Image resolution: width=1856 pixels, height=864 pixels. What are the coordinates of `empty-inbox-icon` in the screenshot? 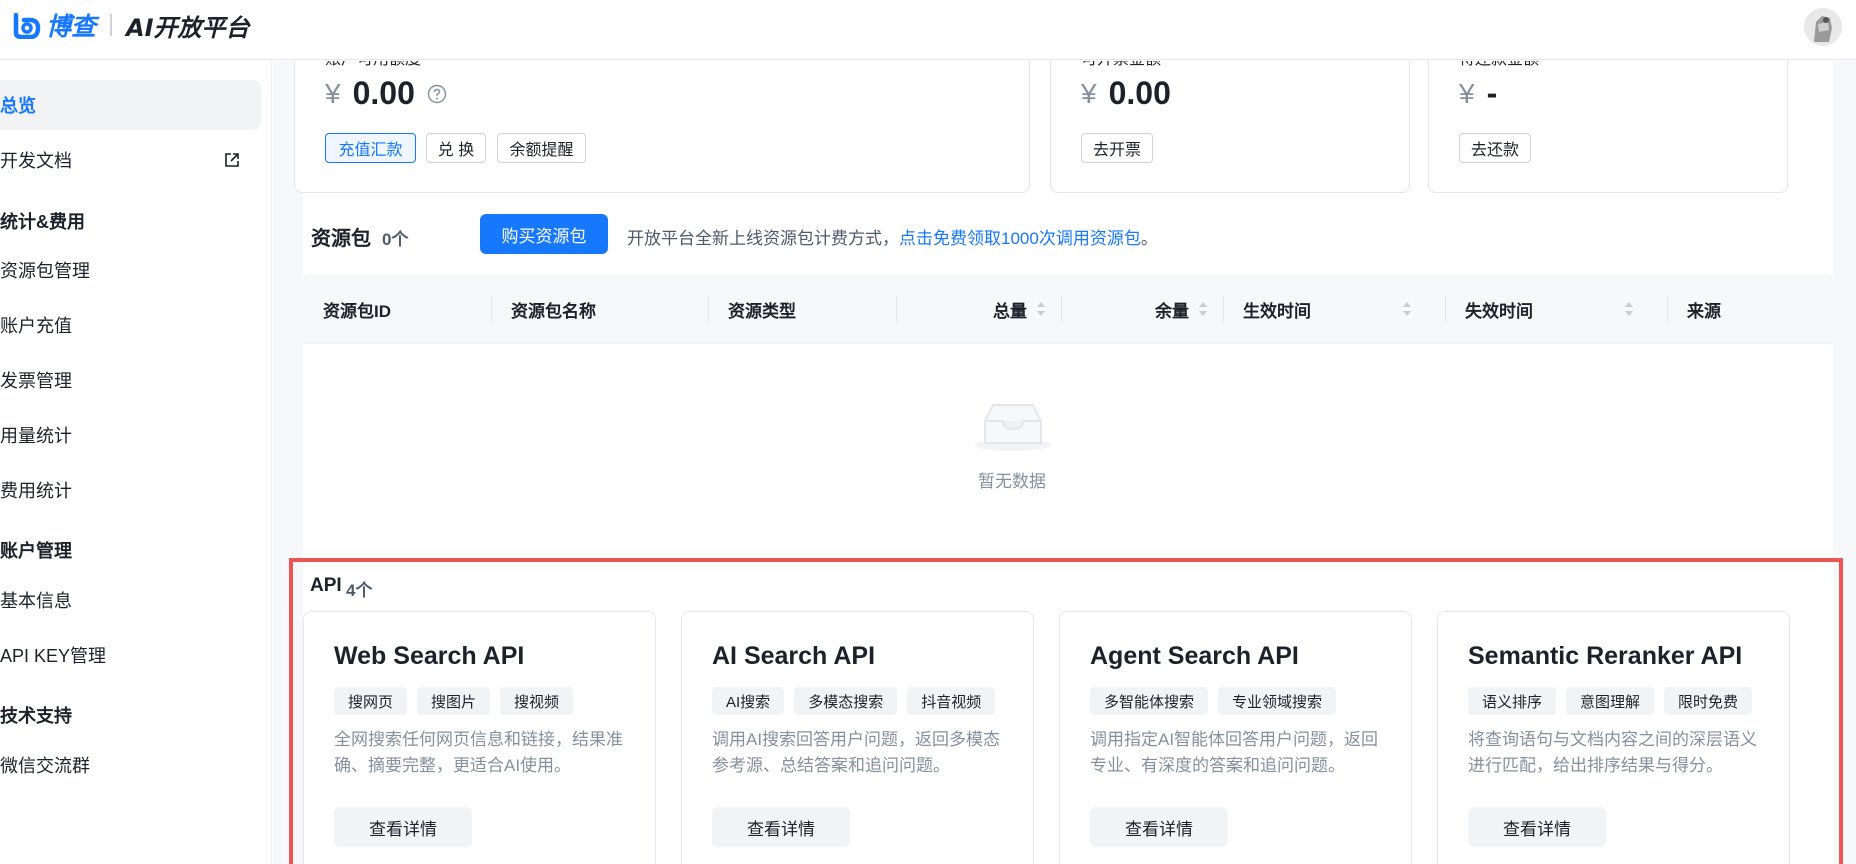 It's located at (1013, 427).